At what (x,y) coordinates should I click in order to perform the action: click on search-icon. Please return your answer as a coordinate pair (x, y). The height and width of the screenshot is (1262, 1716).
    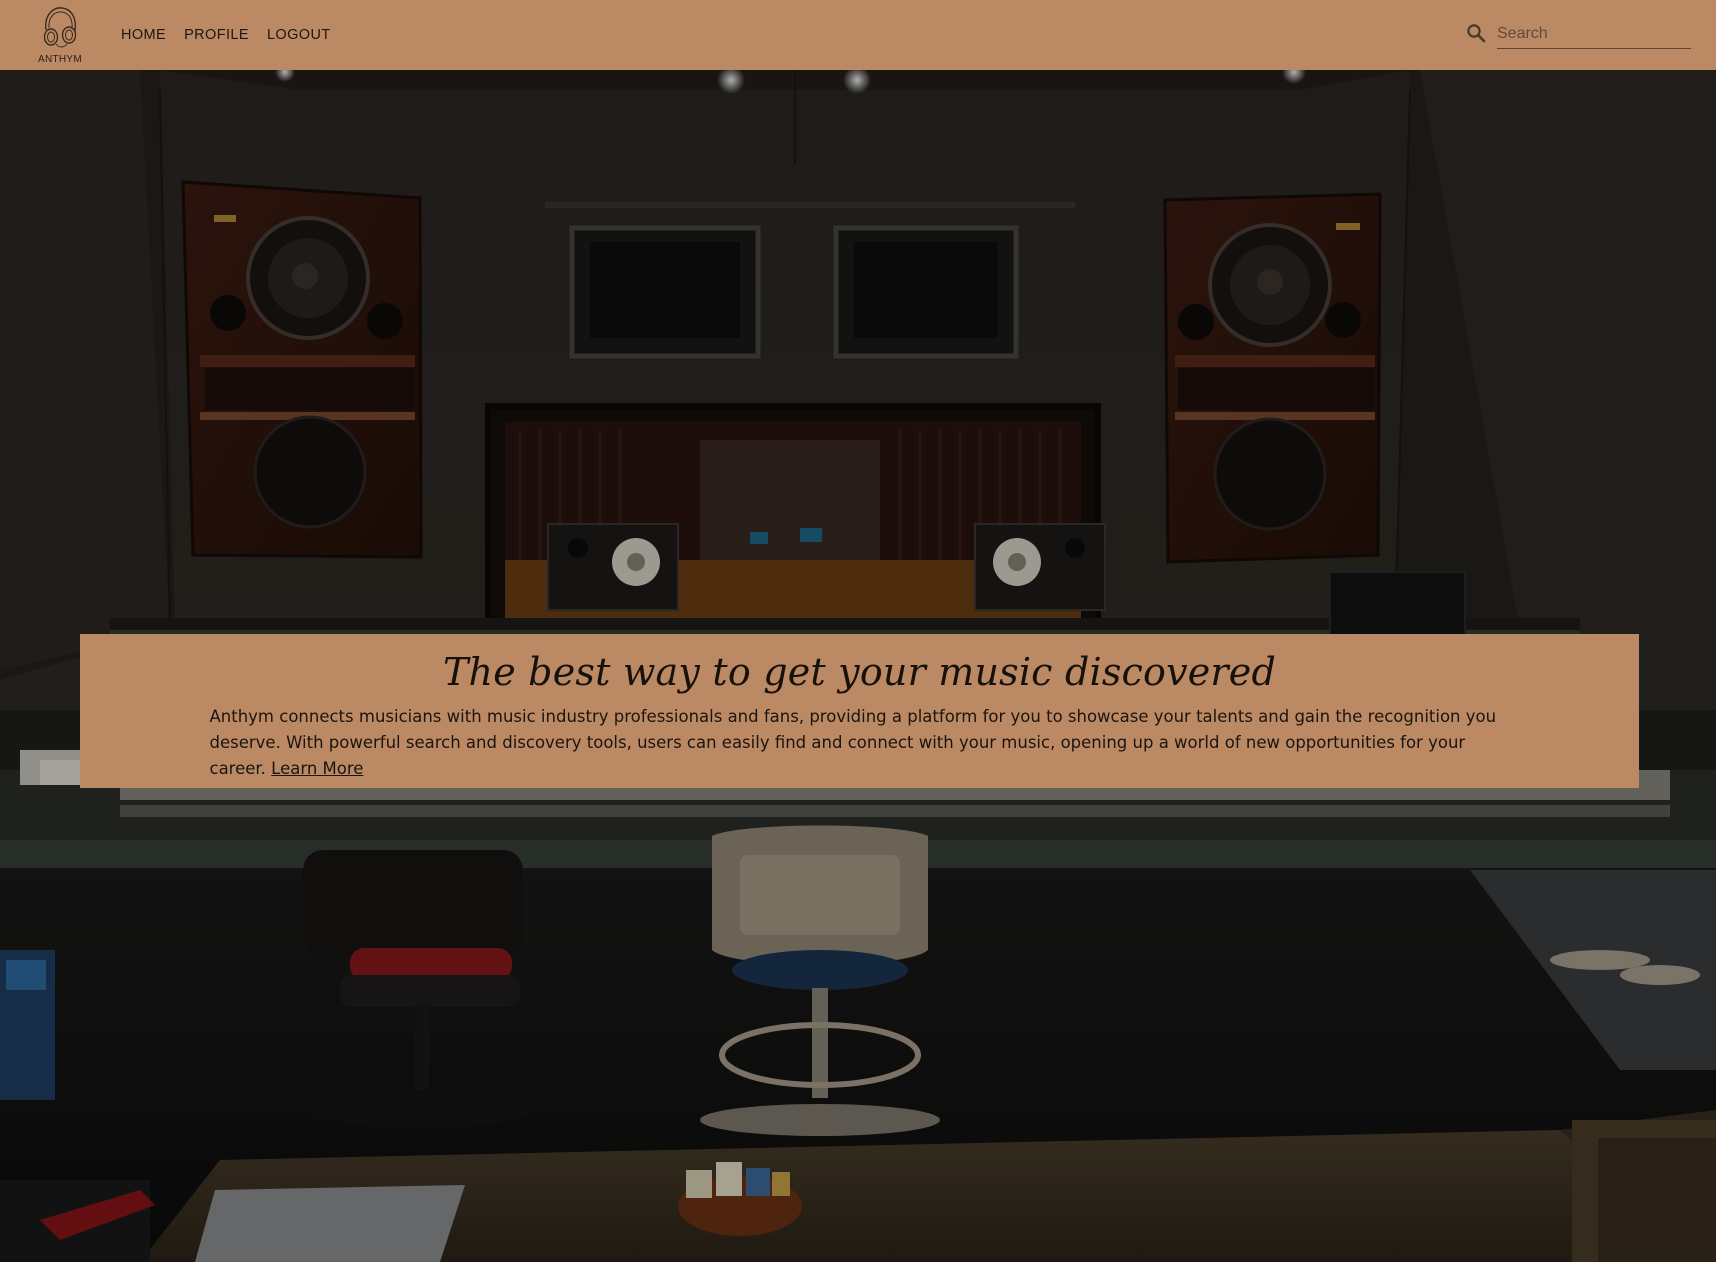
    Looking at the image, I should click on (1476, 33).